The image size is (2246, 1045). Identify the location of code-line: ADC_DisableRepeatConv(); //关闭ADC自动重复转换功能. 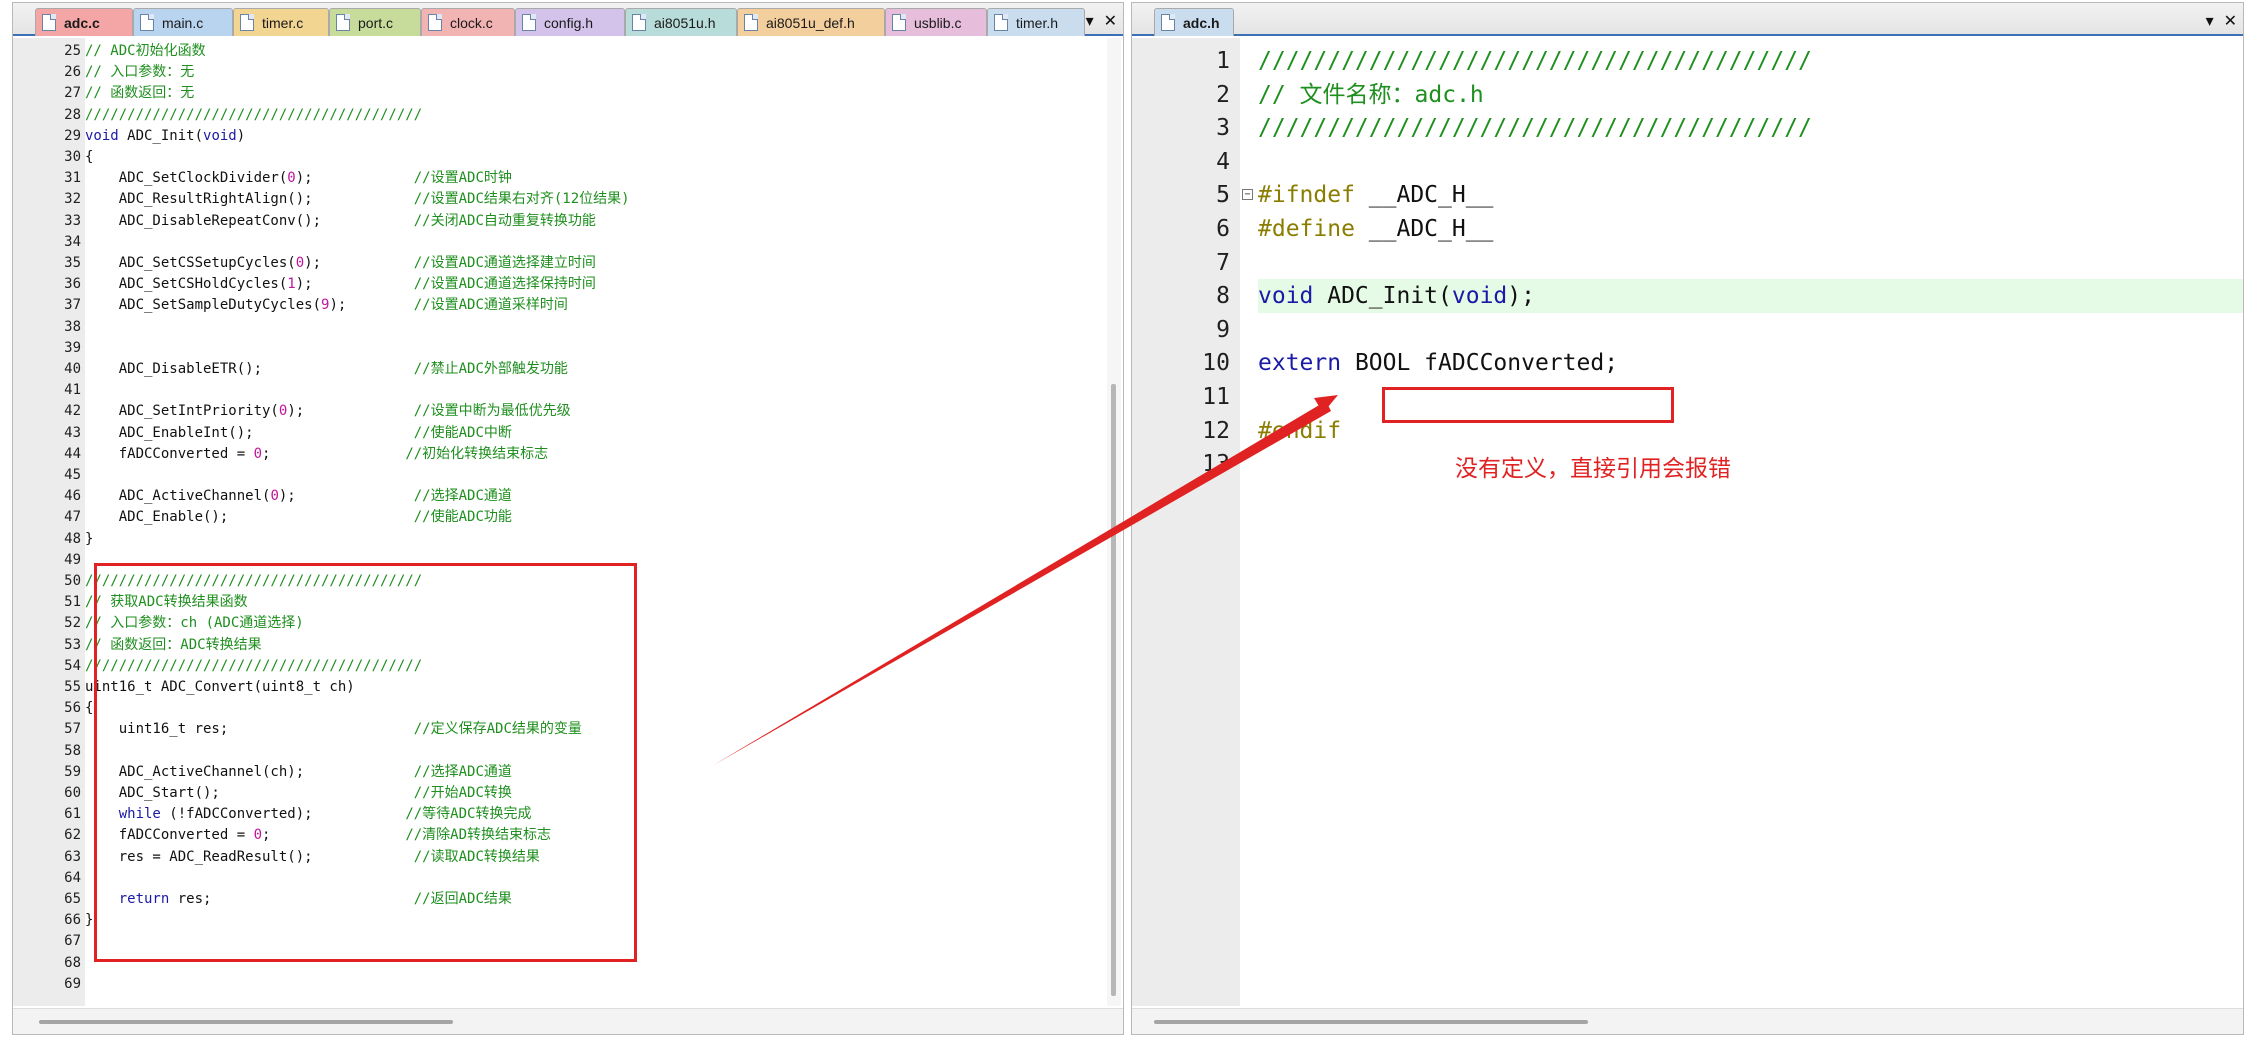
(595, 221).